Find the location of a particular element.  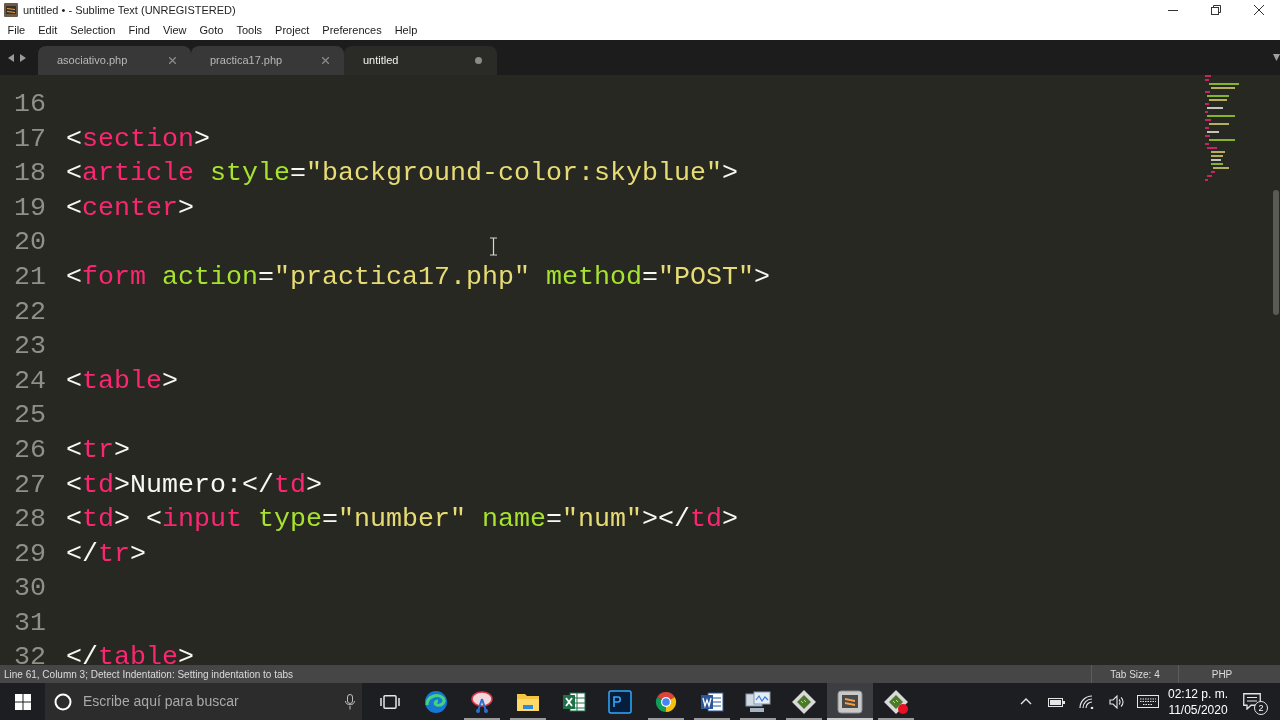

line-number: 17 is located at coordinates (29, 139).